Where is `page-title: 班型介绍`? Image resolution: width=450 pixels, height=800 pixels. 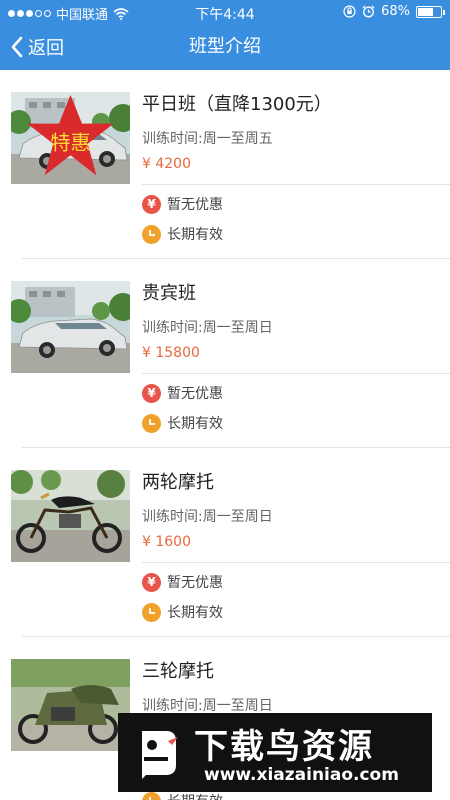 page-title: 班型介绍 is located at coordinates (225, 46).